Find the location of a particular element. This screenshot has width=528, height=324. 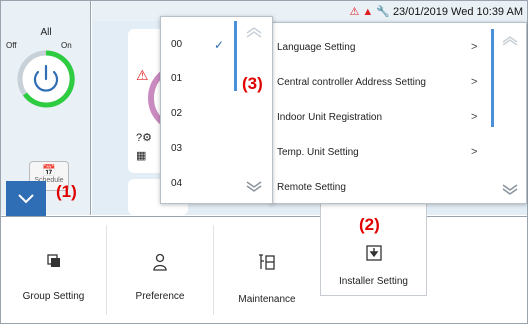

checkmark-icon: ✓ is located at coordinates (219, 45).